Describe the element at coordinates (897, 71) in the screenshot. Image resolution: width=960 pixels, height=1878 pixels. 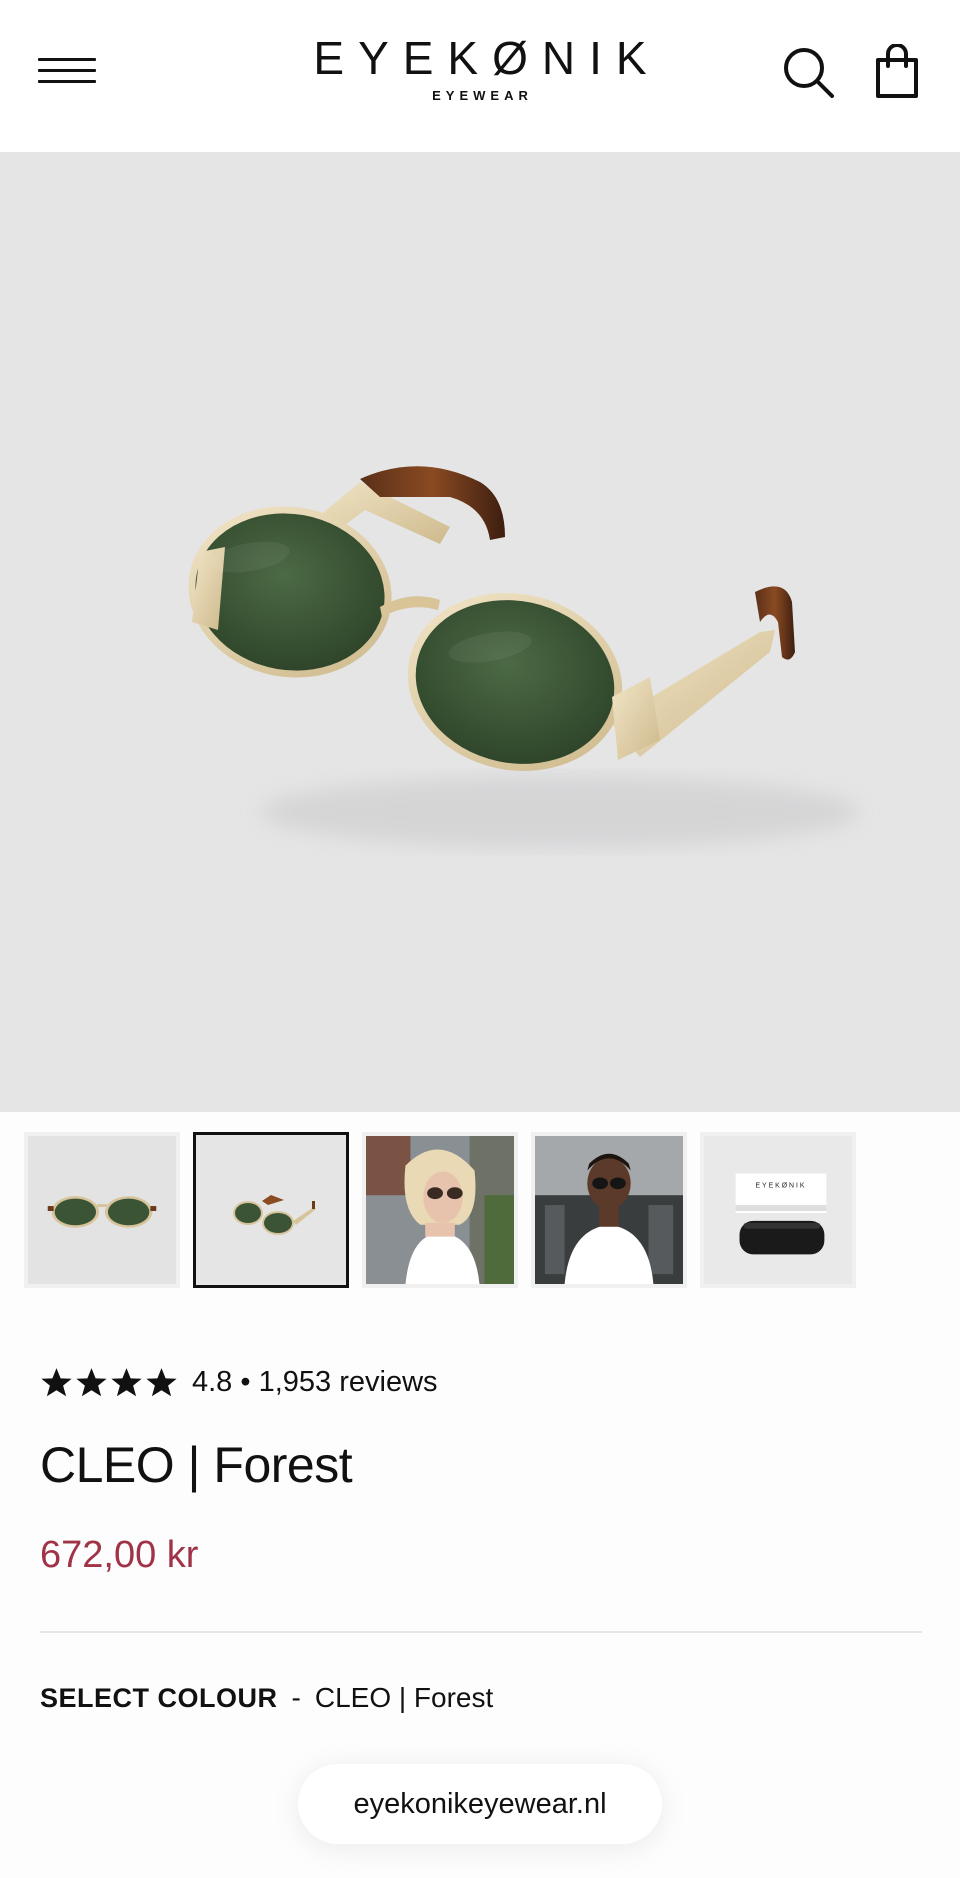
I see `shopping-bag-icon` at that location.